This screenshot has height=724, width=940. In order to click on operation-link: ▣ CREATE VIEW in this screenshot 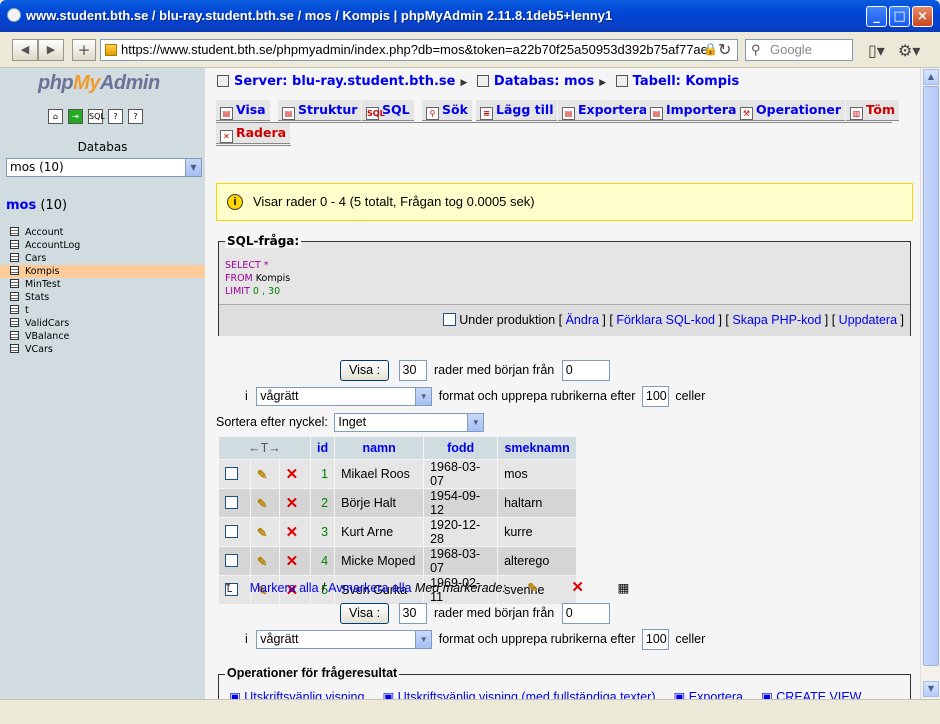, I will do `click(811, 694)`.